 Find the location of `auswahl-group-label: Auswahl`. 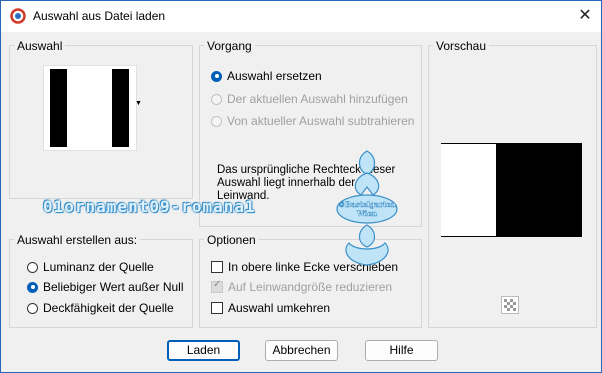

auswahl-group-label: Auswahl is located at coordinates (40, 46).